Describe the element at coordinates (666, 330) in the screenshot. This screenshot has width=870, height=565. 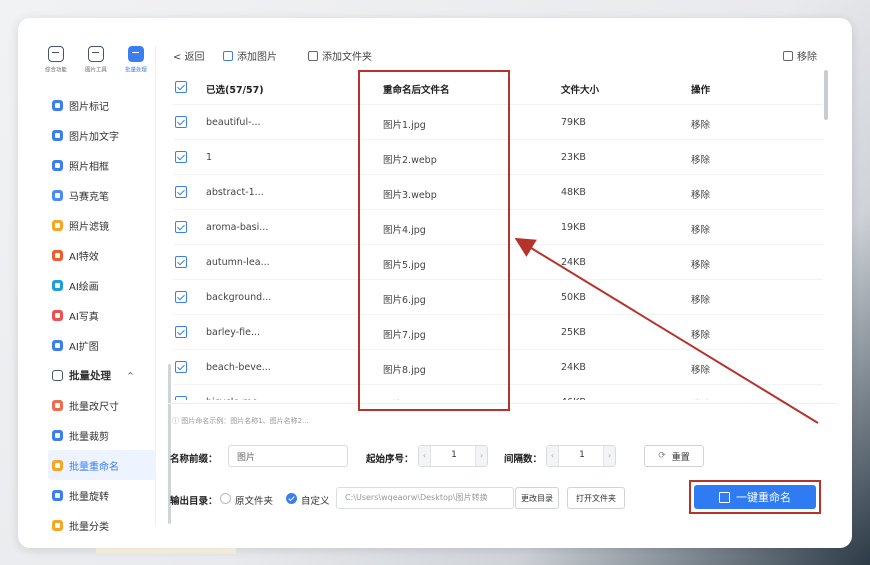
I see `annotation-arrow` at that location.